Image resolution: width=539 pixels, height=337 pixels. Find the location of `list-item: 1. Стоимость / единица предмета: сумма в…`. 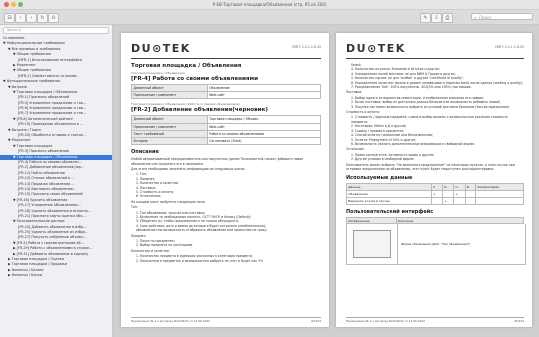

list-item: 1. Стоимость / единица предмета: сумма в… is located at coordinates (429, 119).